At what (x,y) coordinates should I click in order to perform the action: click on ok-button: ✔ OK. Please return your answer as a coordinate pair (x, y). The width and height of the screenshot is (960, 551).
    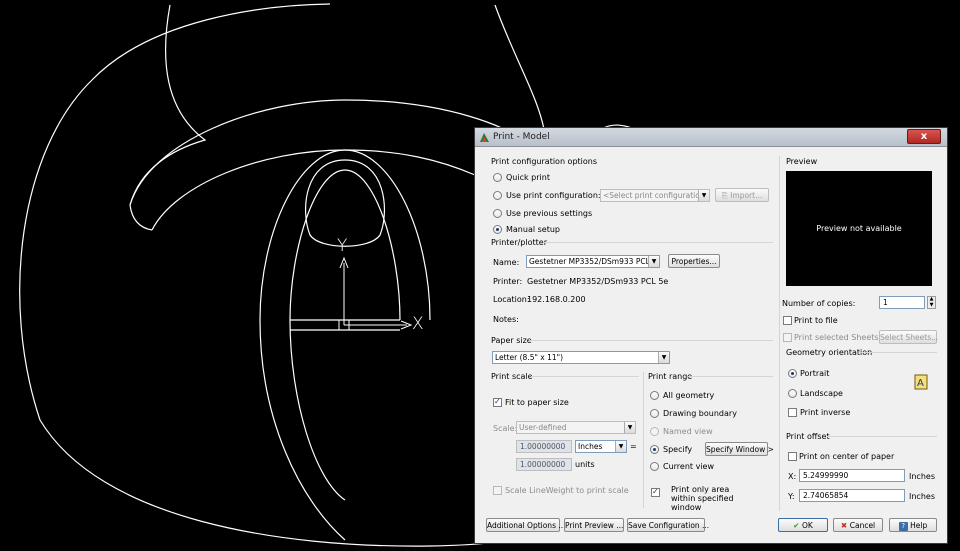
    Looking at the image, I should click on (803, 525).